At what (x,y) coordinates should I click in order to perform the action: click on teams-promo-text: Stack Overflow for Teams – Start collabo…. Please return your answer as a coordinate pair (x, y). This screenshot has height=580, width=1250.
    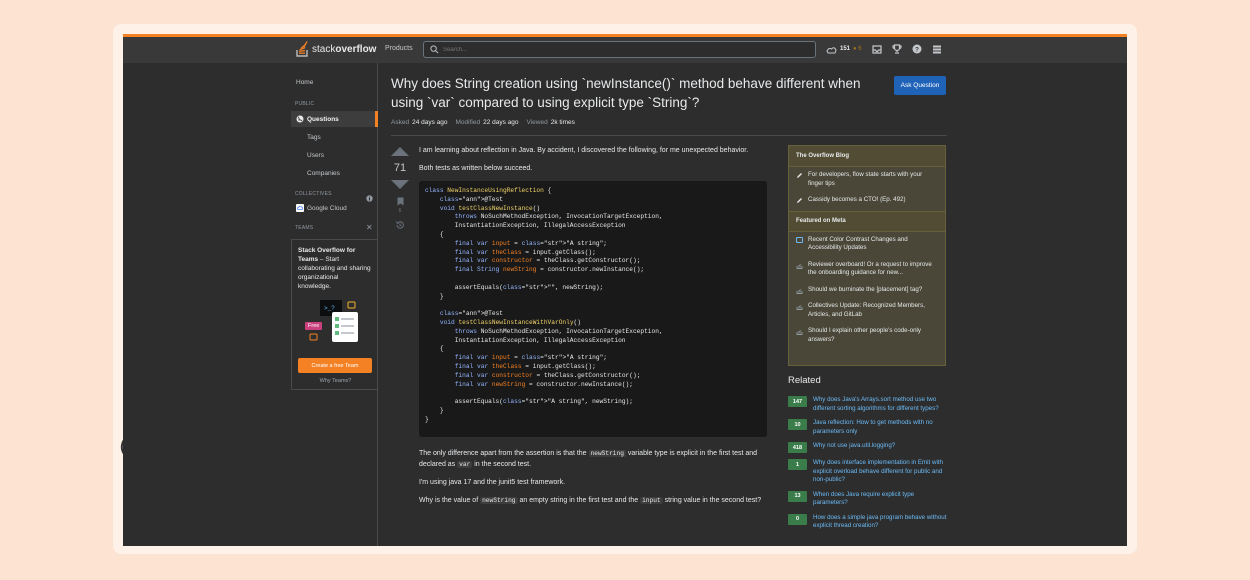
    Looking at the image, I should click on (334, 268).